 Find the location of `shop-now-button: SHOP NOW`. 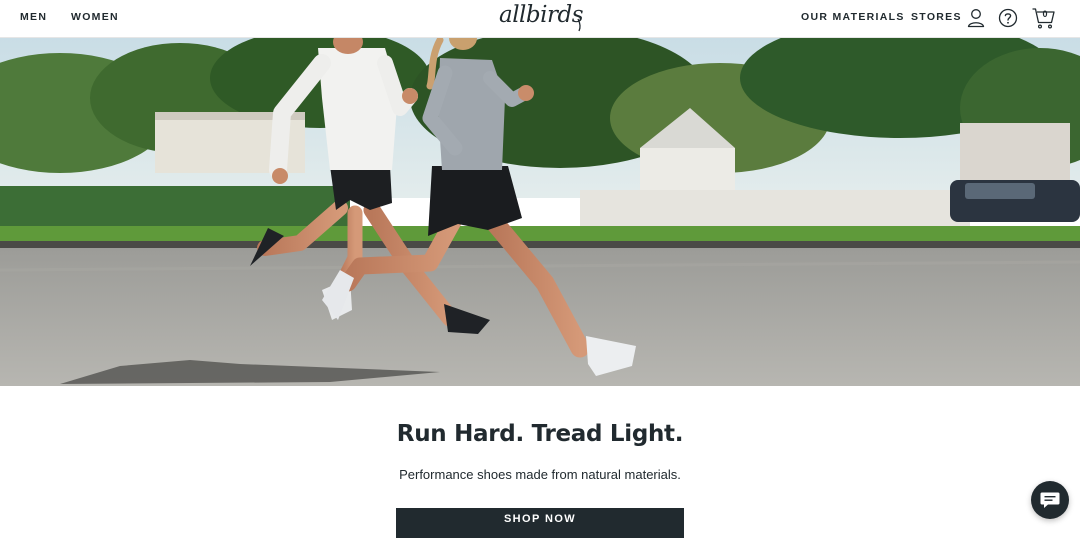

shop-now-button: SHOP NOW is located at coordinates (540, 523).